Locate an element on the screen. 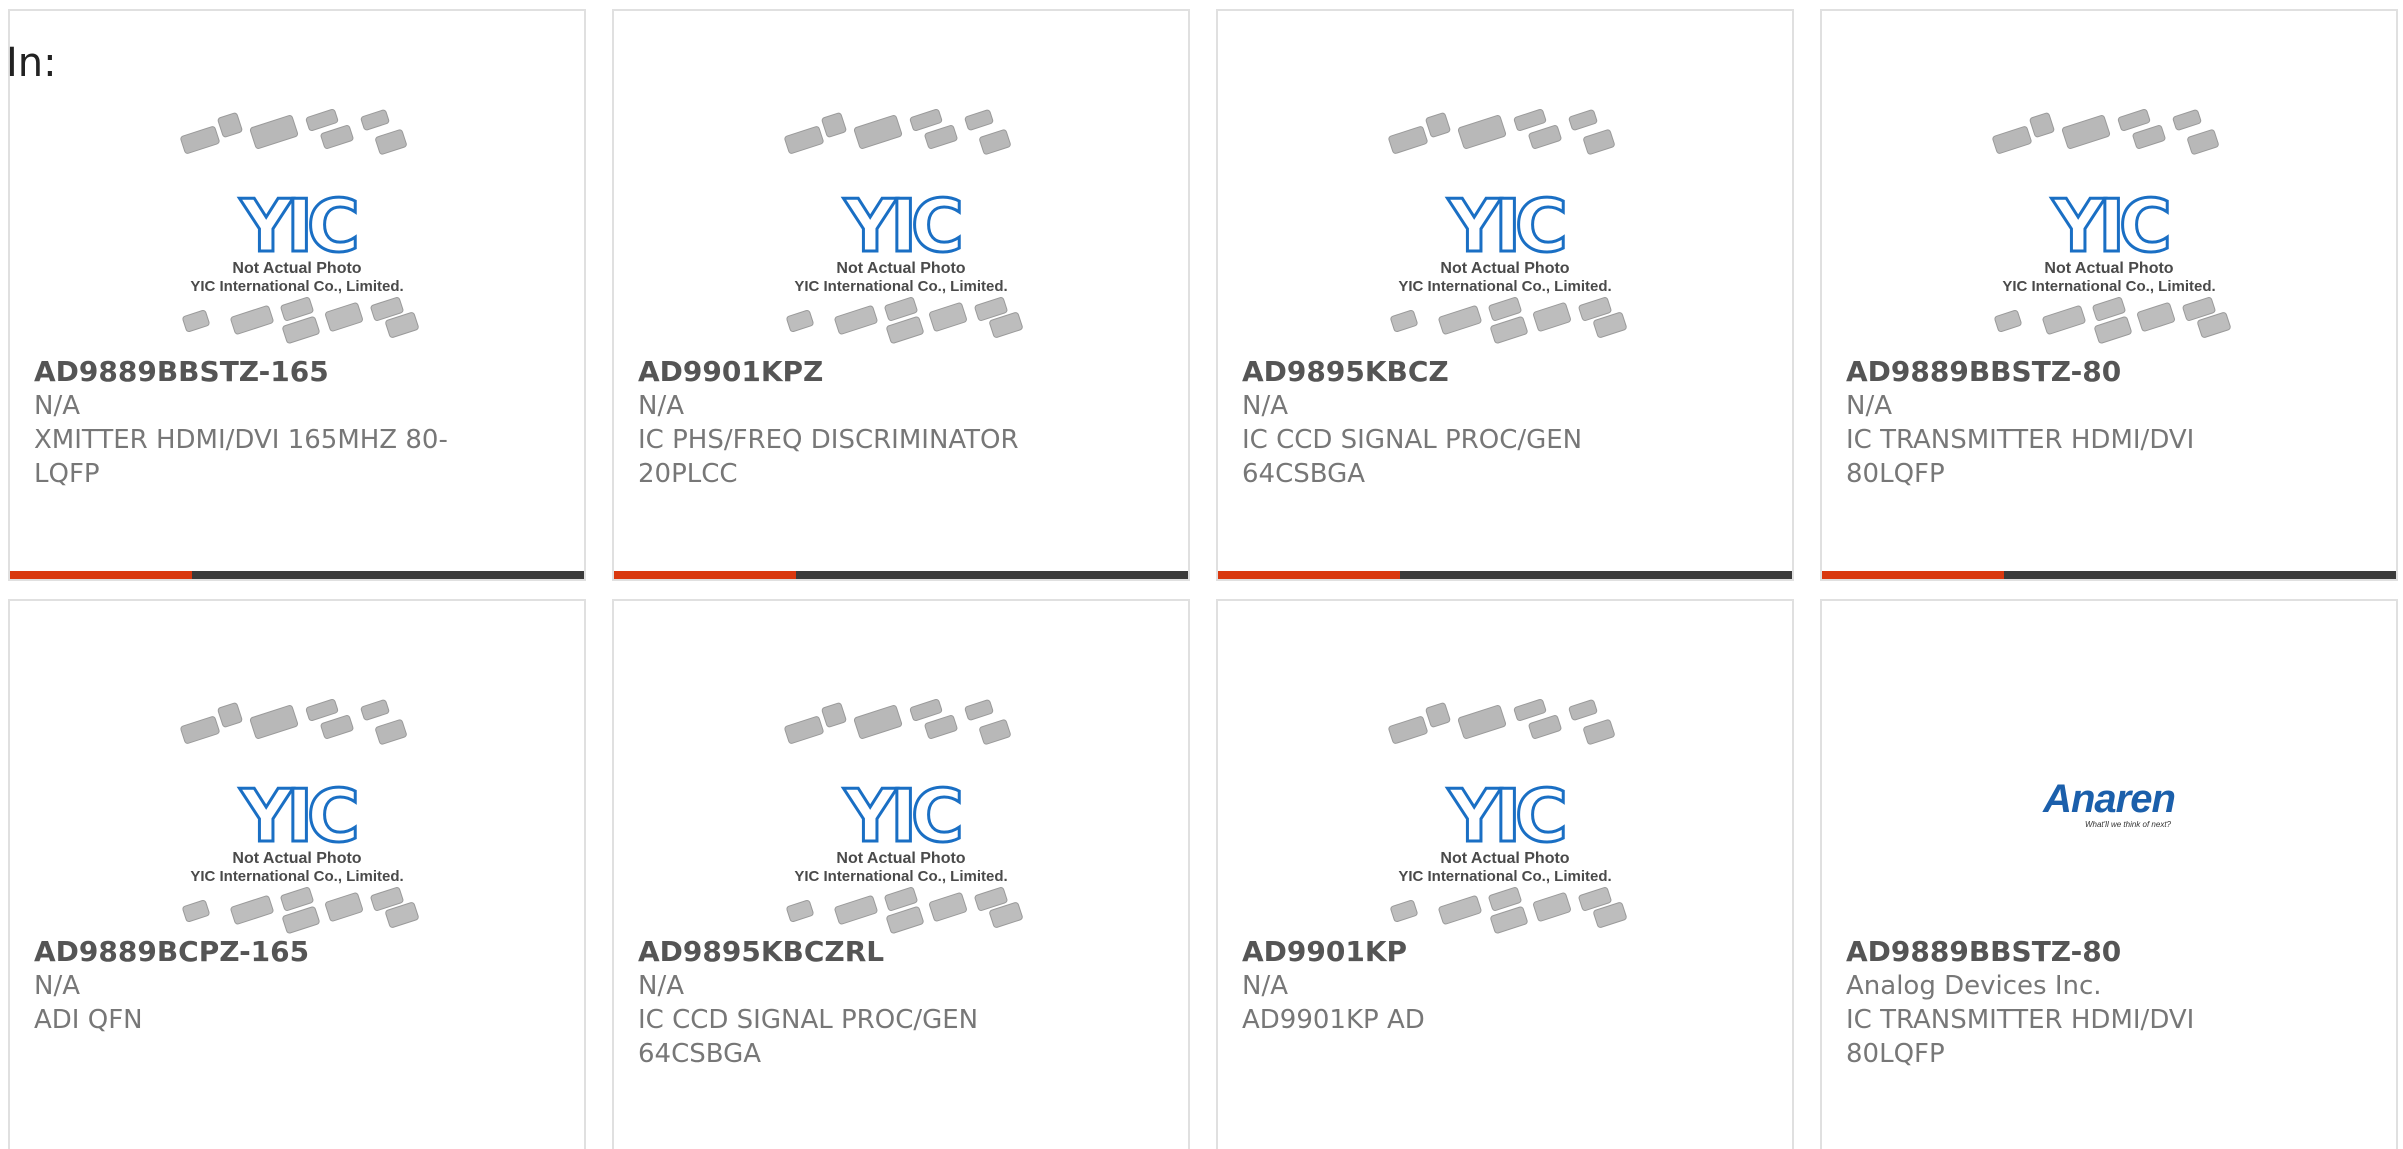 Image resolution: width=2403 pixels, height=1149 pixels. anaren-logo-icon: Anaren What'll we think of next? is located at coordinates (2109, 803).